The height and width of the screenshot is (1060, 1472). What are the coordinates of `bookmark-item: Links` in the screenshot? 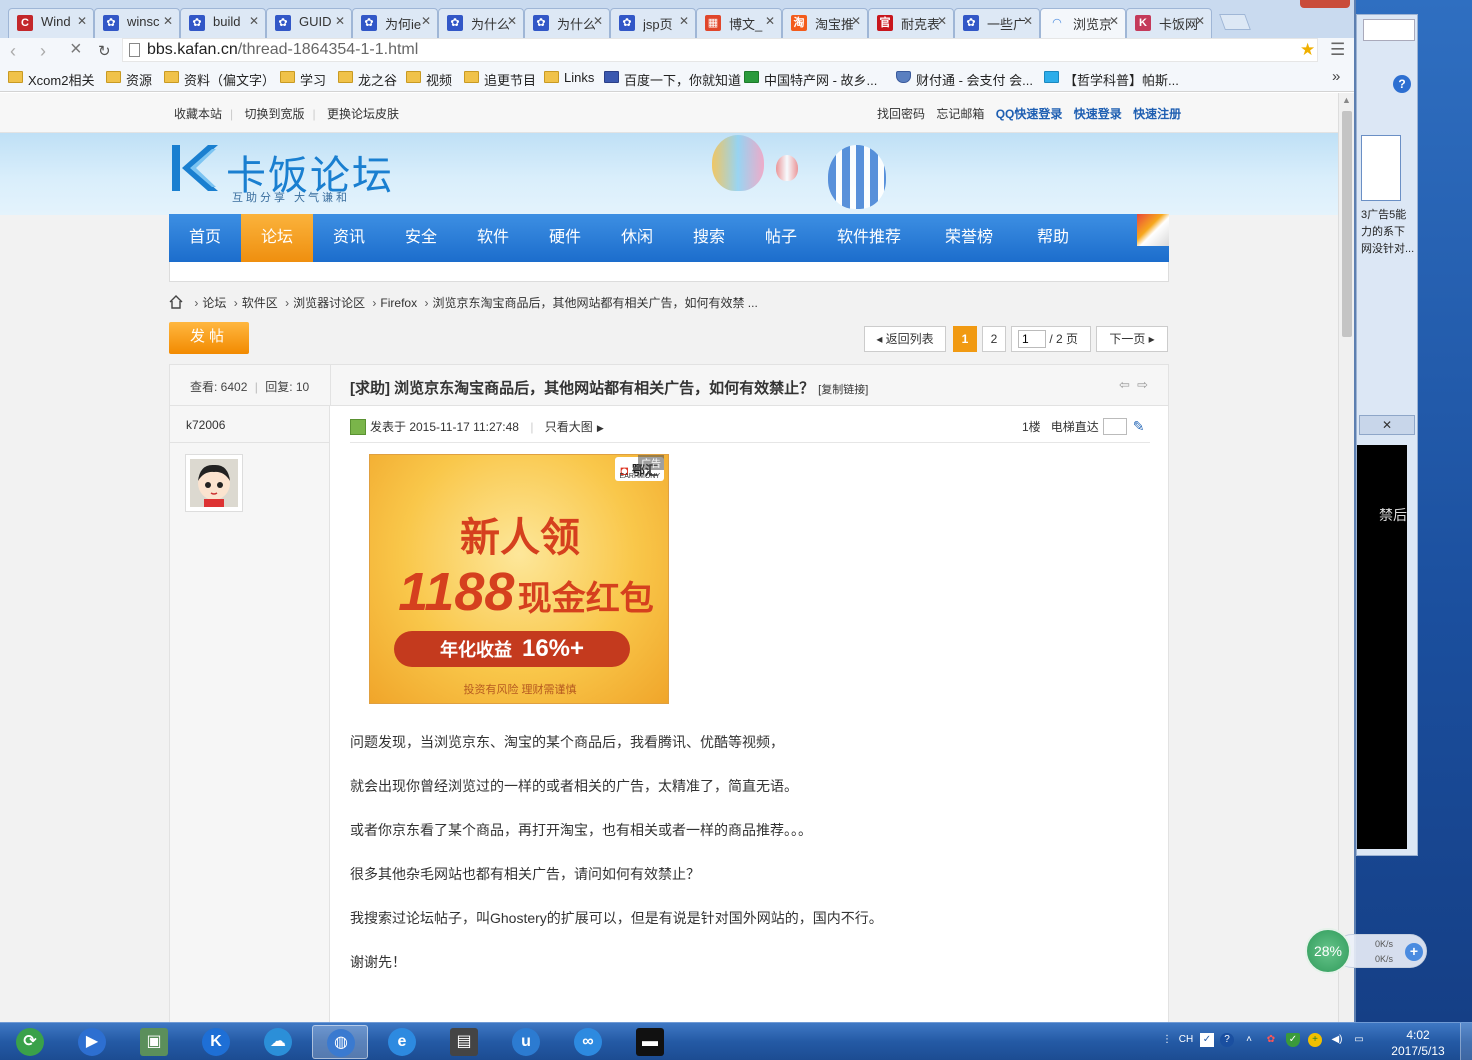 It's located at (569, 77).